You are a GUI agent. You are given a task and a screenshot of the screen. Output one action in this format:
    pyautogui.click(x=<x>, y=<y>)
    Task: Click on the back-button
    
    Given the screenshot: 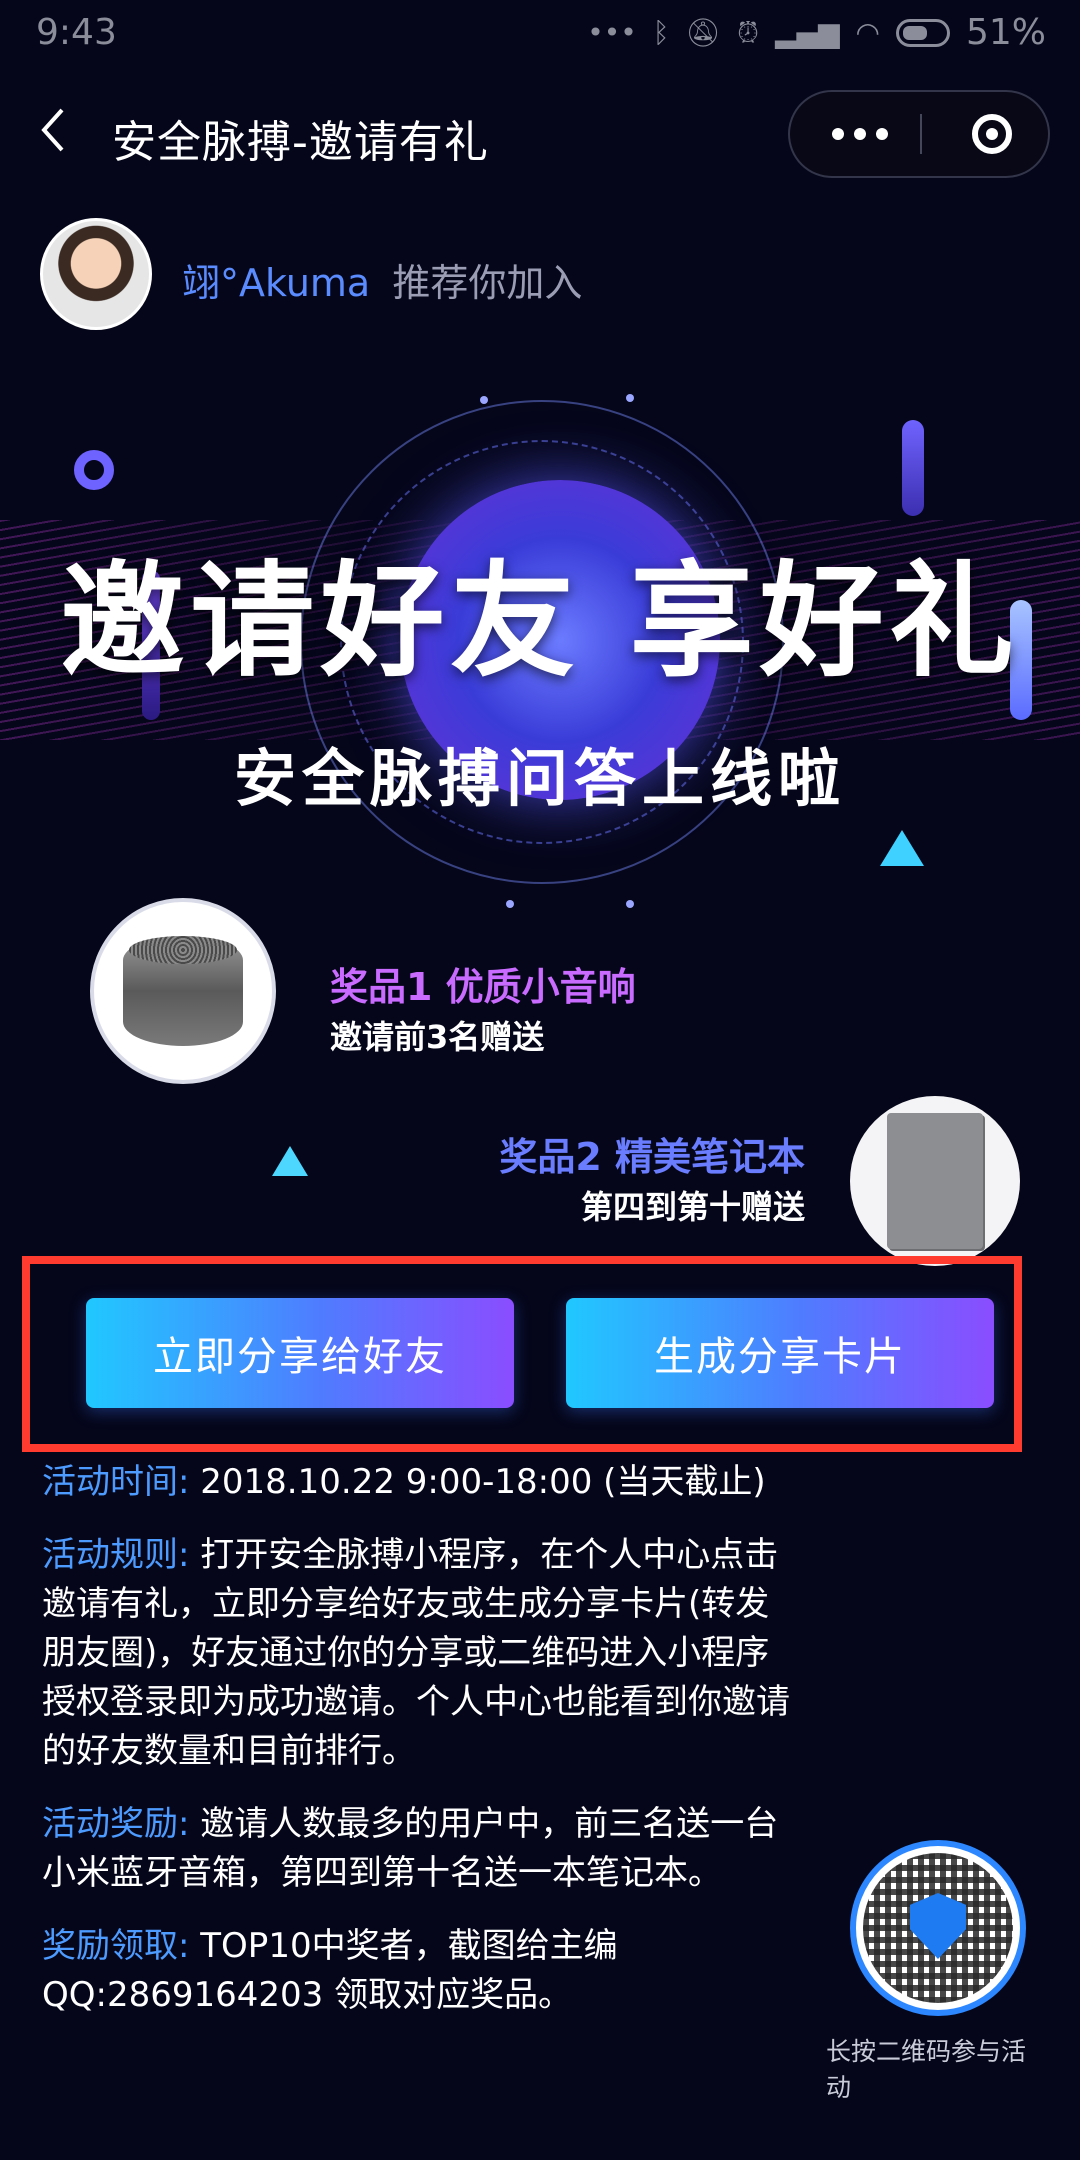 What is the action you would take?
    pyautogui.click(x=56, y=130)
    